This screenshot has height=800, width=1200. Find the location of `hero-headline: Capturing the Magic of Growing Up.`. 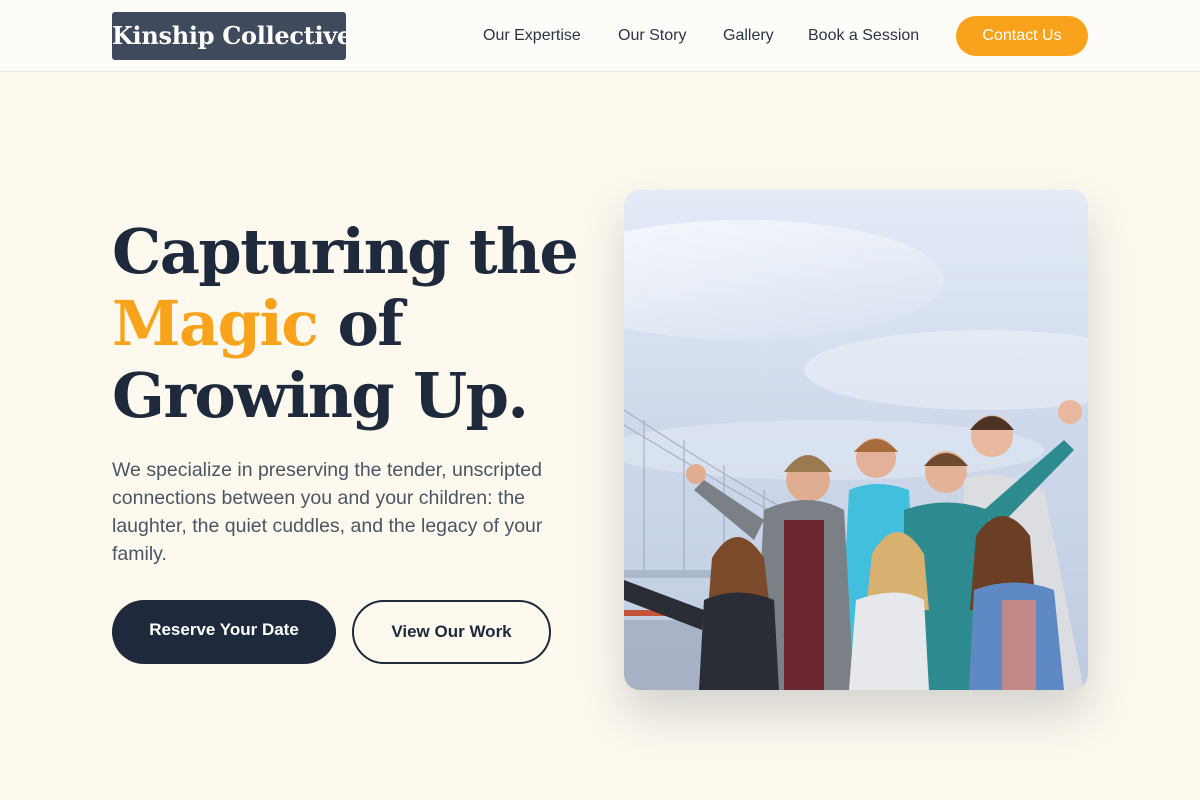

hero-headline: Capturing the Magic of Growing Up. is located at coordinates (357, 324).